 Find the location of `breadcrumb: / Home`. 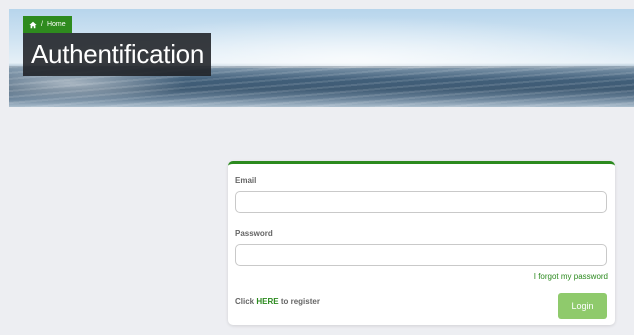

breadcrumb: / Home is located at coordinates (47, 24).